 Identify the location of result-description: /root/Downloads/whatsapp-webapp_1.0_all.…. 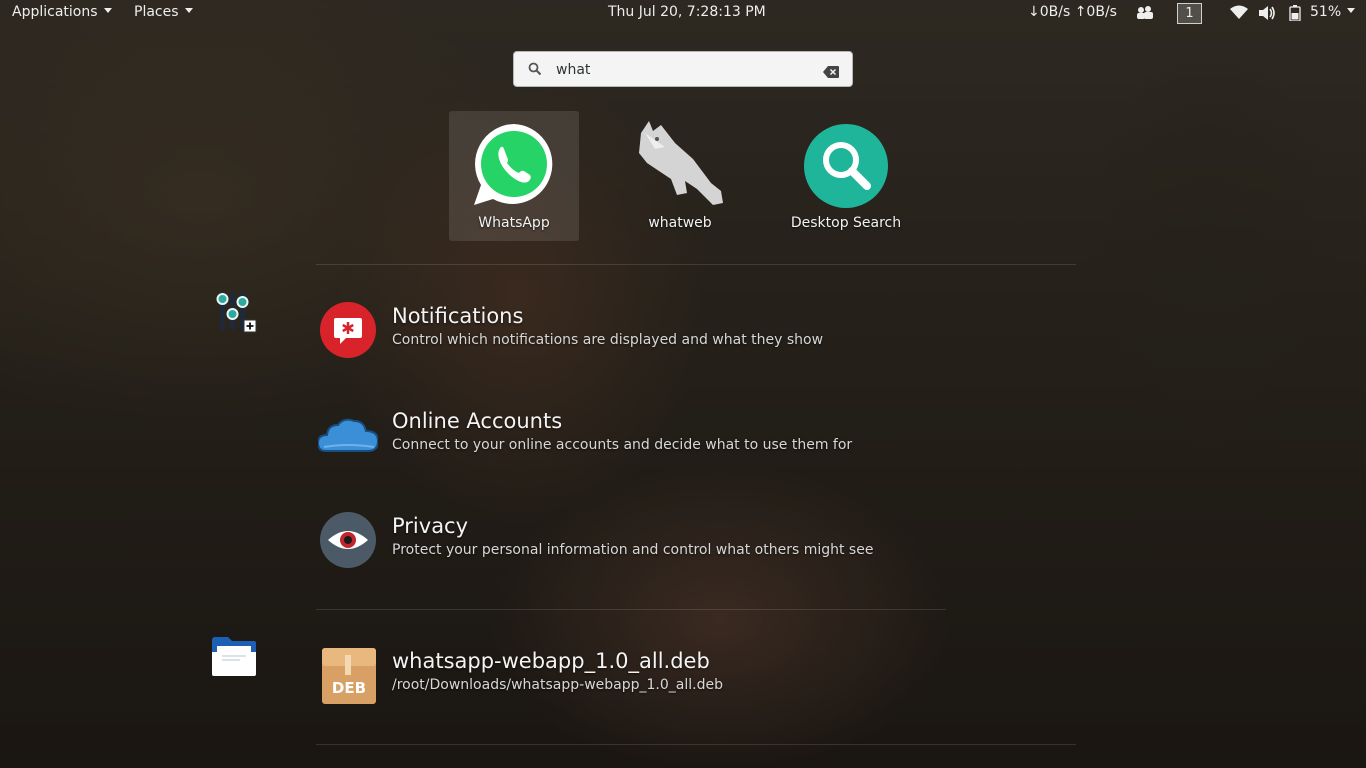
(557, 685).